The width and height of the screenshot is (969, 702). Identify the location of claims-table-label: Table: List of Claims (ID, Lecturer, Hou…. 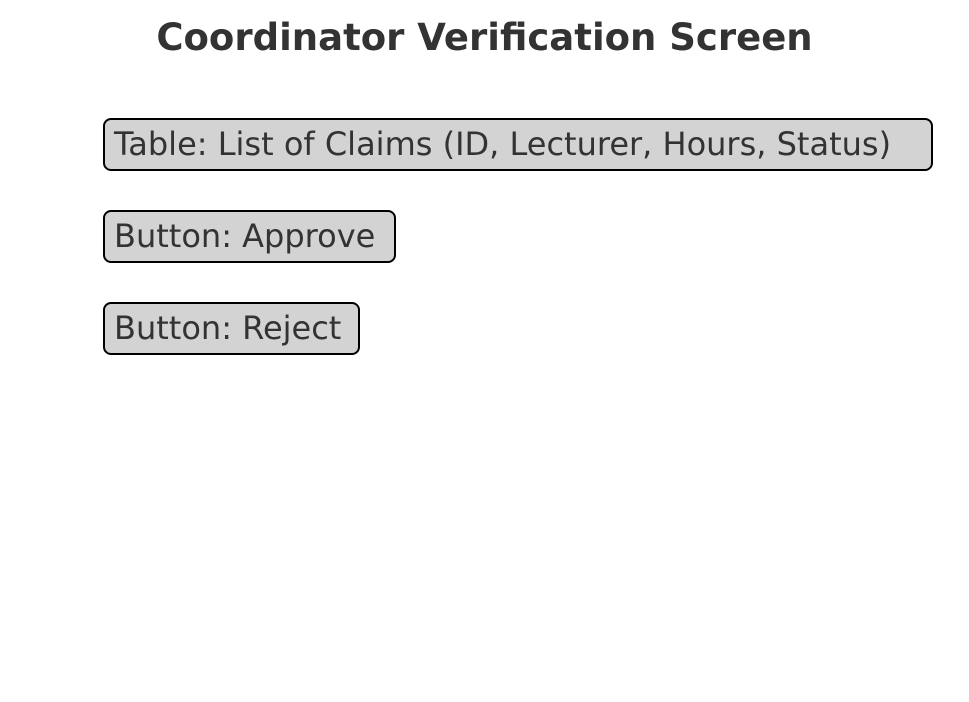
(503, 144).